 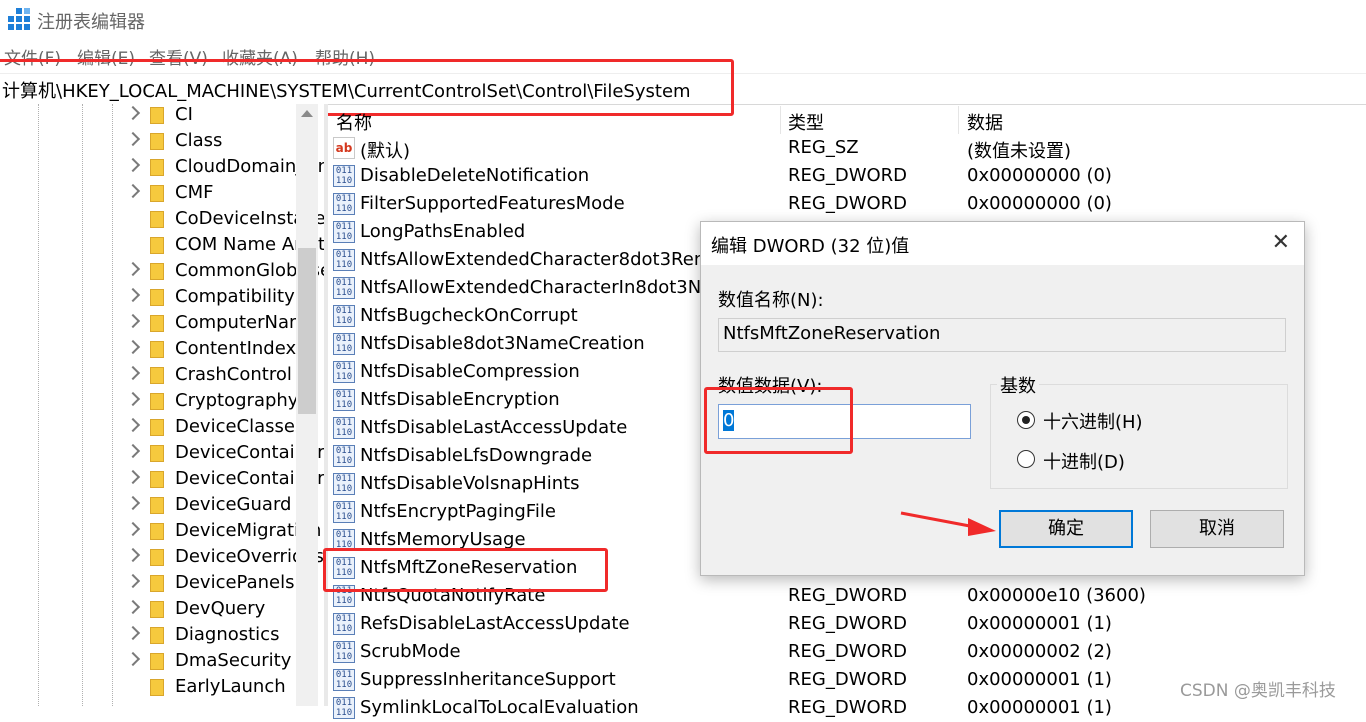 I want to click on dialog-title-bar: 编辑 DWORD (32 位)值 ✕, so click(x=1002, y=243).